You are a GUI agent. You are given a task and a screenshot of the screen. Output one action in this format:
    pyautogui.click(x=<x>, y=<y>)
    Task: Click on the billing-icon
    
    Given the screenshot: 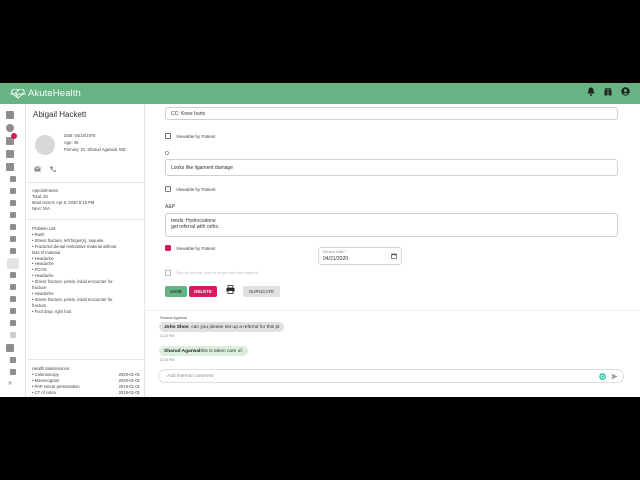 What is the action you would take?
    pyautogui.click(x=13, y=372)
    